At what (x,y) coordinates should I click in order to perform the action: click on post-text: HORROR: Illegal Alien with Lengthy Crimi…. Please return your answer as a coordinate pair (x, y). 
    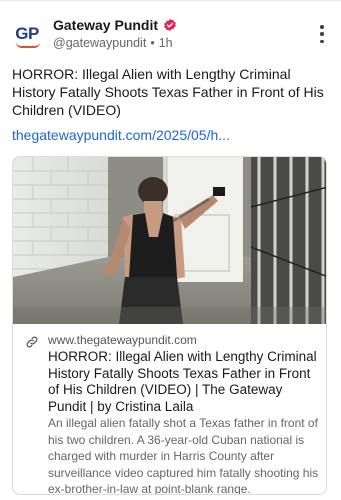
    Looking at the image, I should click on (168, 92).